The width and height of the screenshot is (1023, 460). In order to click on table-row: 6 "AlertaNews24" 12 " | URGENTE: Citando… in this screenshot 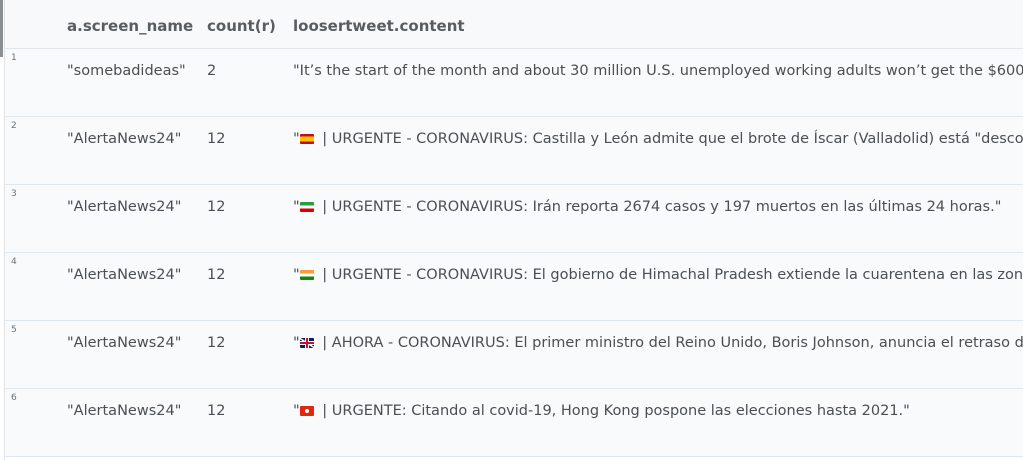, I will do `click(514, 423)`.